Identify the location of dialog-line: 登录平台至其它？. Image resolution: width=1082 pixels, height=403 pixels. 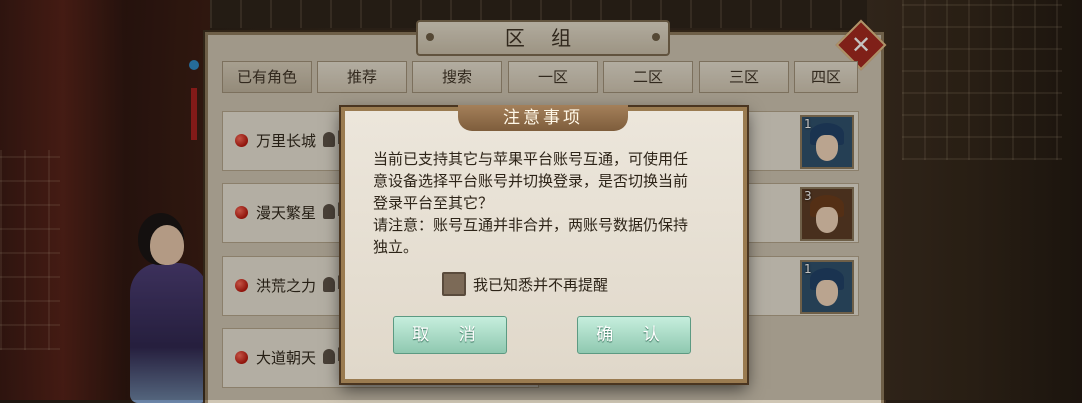
(433, 203).